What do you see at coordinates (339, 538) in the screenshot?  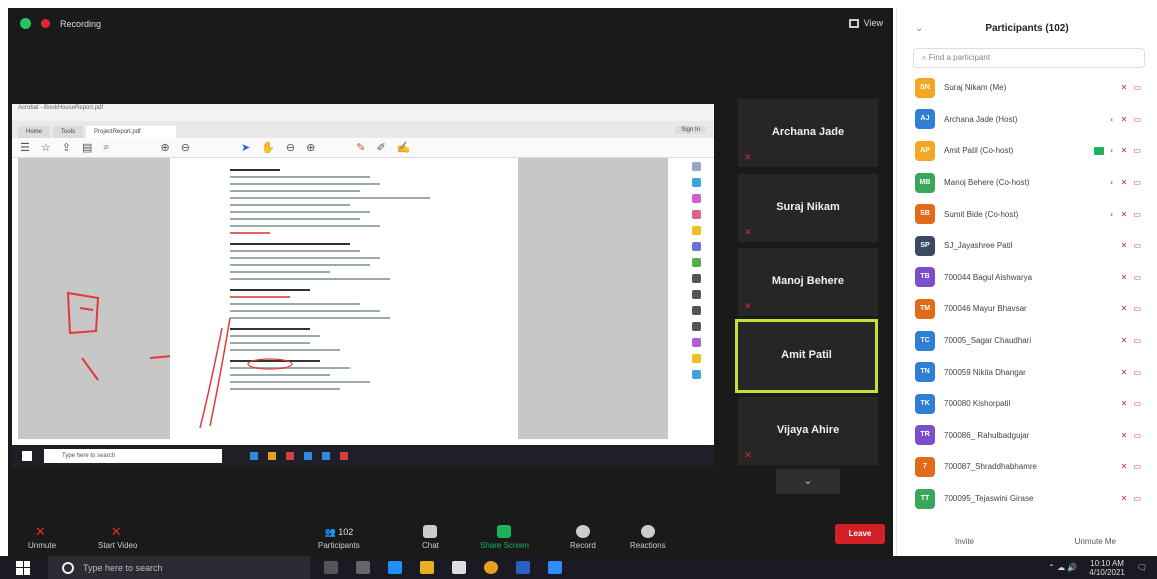 I see `participants-button: 👥 102 Participants` at bounding box center [339, 538].